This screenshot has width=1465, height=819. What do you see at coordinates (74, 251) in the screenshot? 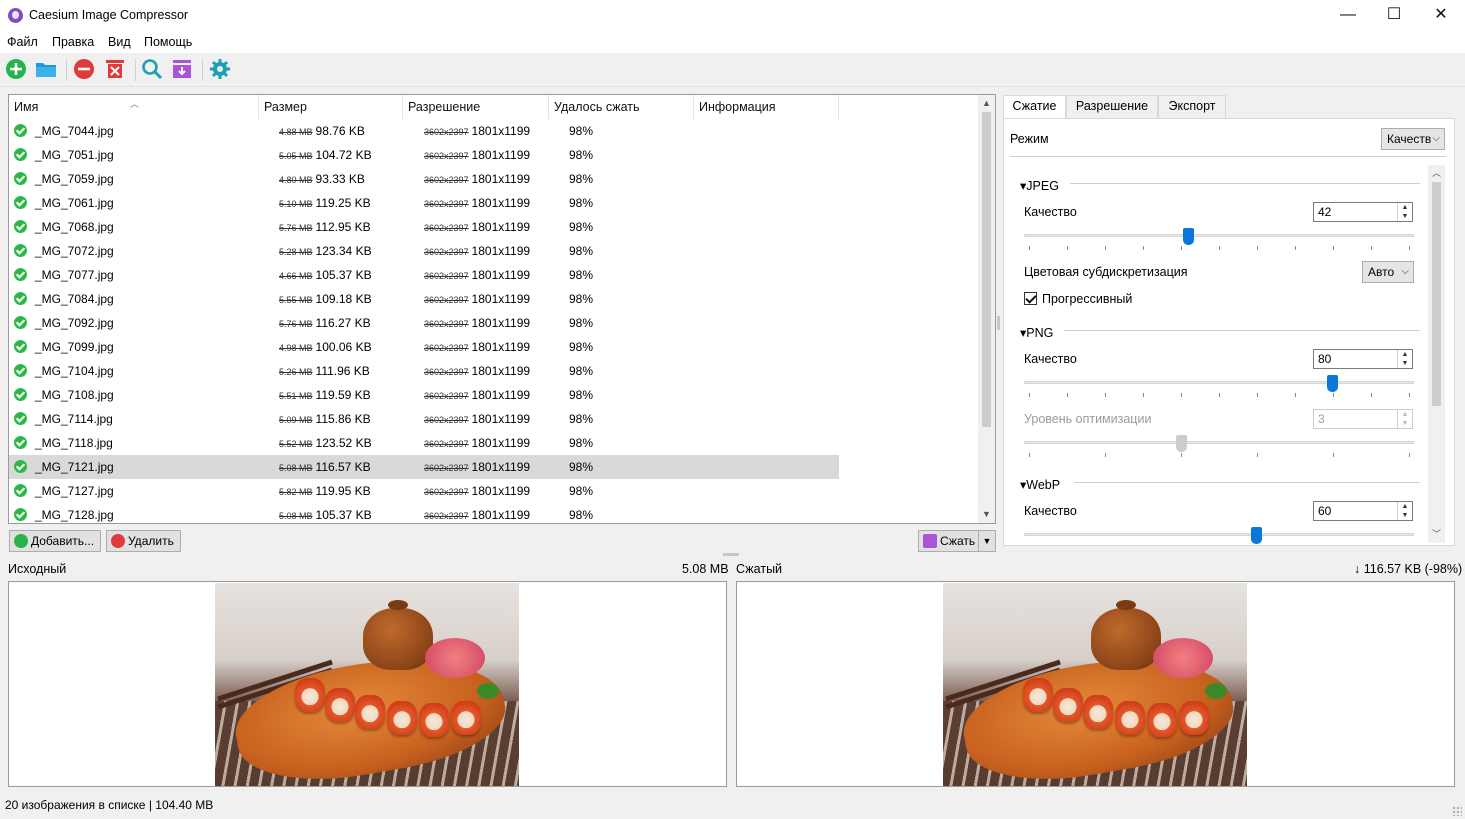
I see `file-name: _MG_7072.jpg` at bounding box center [74, 251].